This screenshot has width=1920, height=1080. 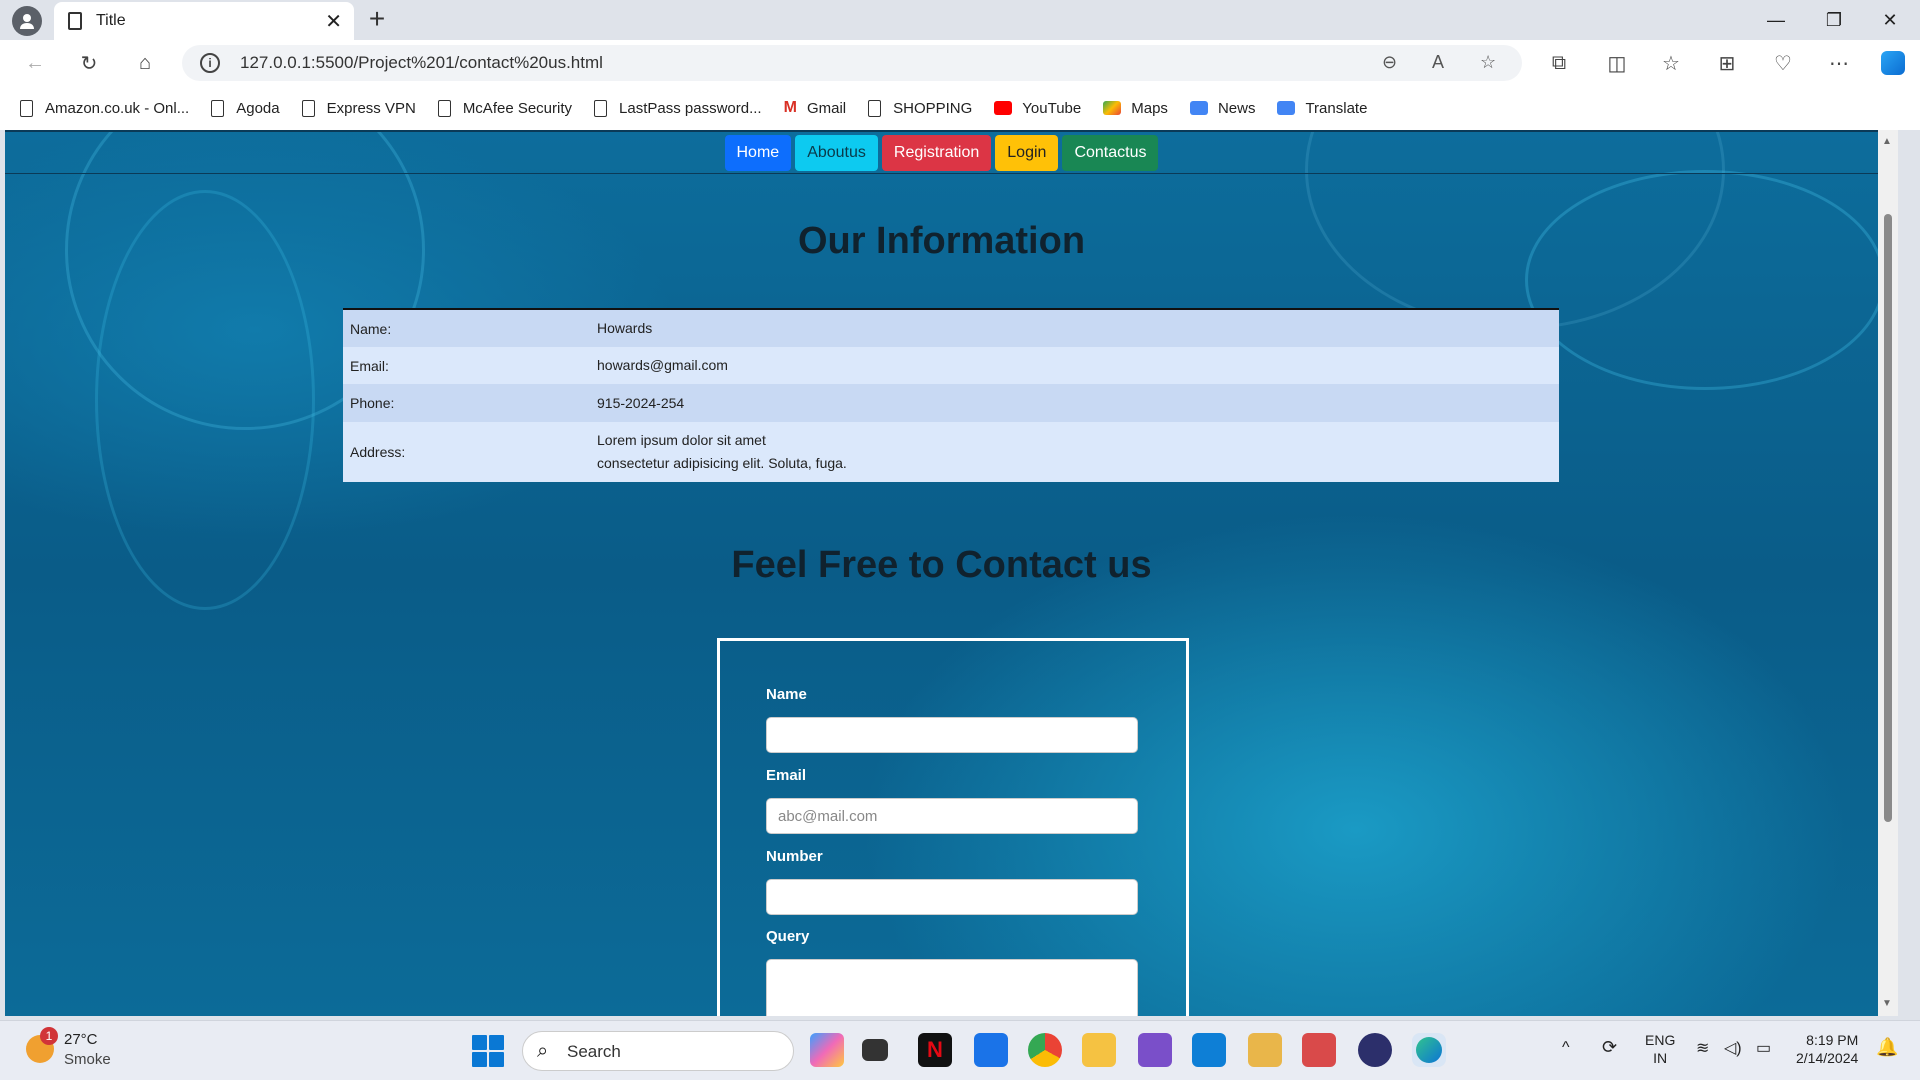 I want to click on nav-aboutus-button: Aboutus, so click(x=836, y=152).